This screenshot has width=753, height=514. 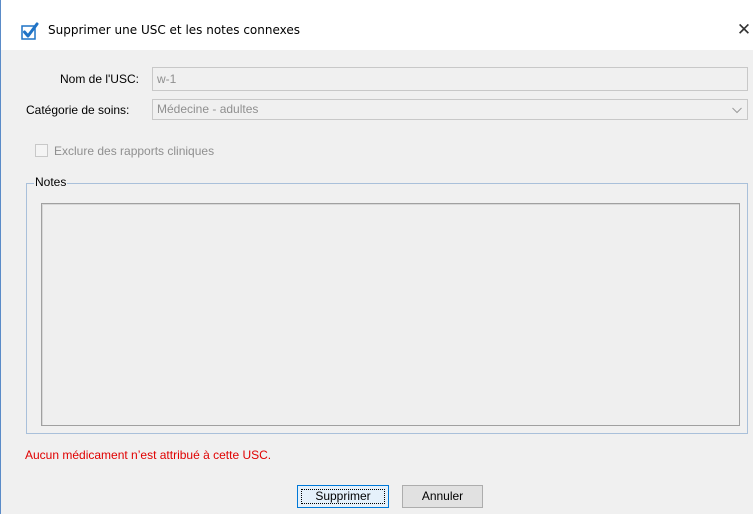 What do you see at coordinates (134, 151) in the screenshot?
I see `exclude-clinical-reports-label: Exclure des rapports cliniques` at bounding box center [134, 151].